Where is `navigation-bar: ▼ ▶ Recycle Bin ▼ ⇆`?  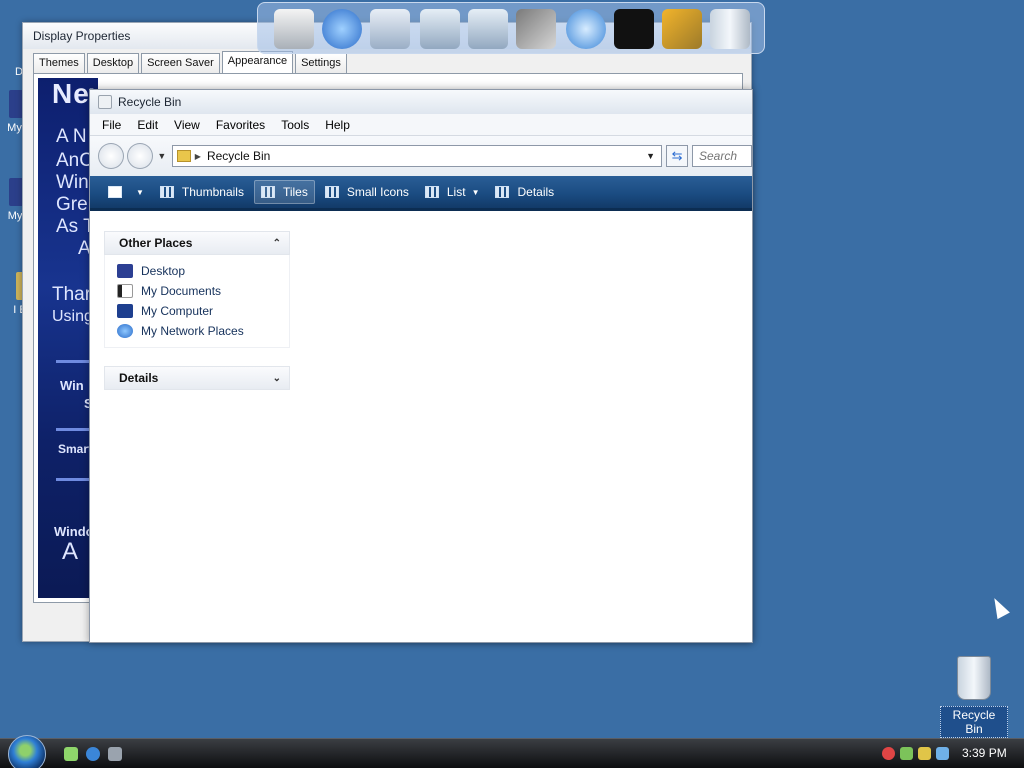 navigation-bar: ▼ ▶ Recycle Bin ▼ ⇆ is located at coordinates (421, 156).